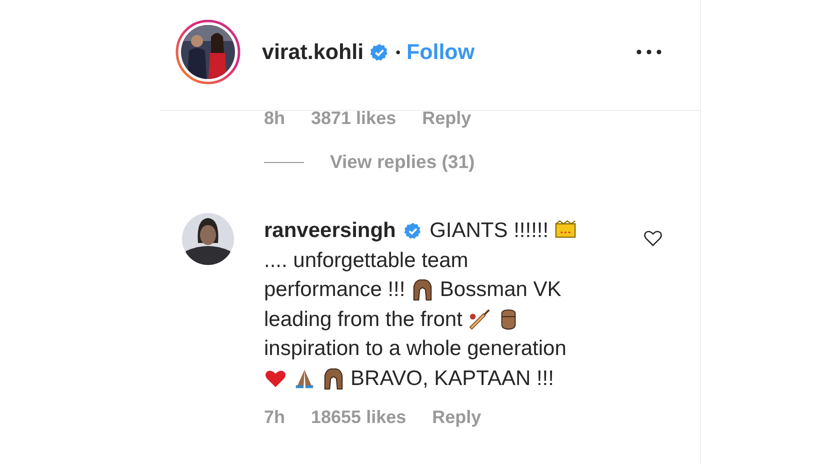 Image resolution: width=826 pixels, height=464 pixels. I want to click on comment-text: Bossman VK, so click(501, 289).